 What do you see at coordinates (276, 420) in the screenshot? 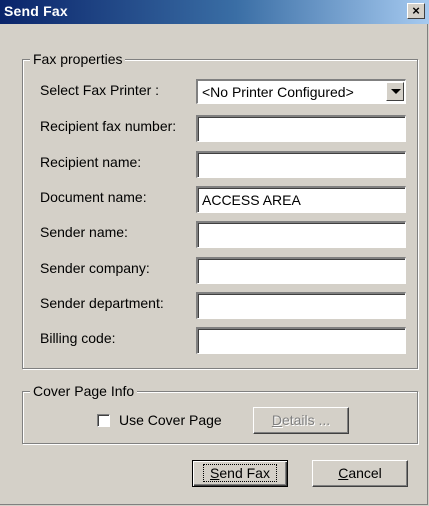
I see `details-mnemonic: D` at bounding box center [276, 420].